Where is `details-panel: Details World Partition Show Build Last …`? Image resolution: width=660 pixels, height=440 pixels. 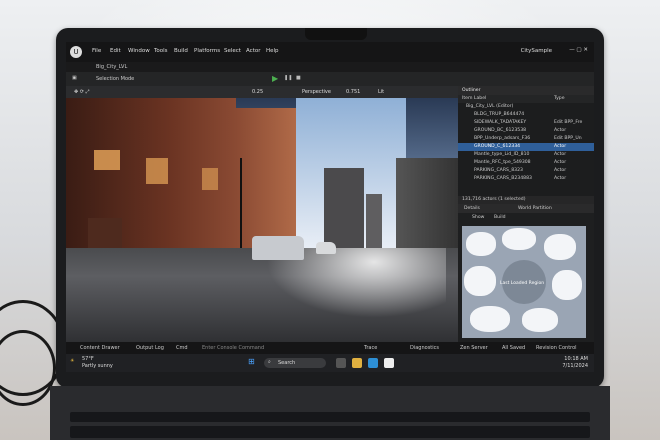 details-panel: Details World Partition Show Build Last … is located at coordinates (526, 273).